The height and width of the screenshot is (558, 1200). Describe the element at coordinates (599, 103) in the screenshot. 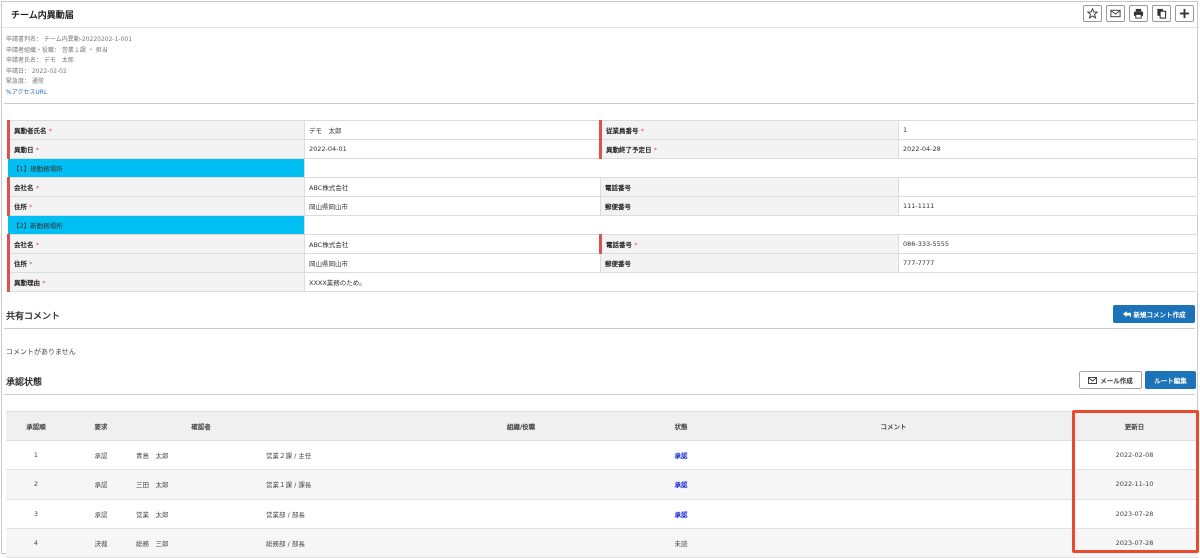

I see `meta-divider` at that location.